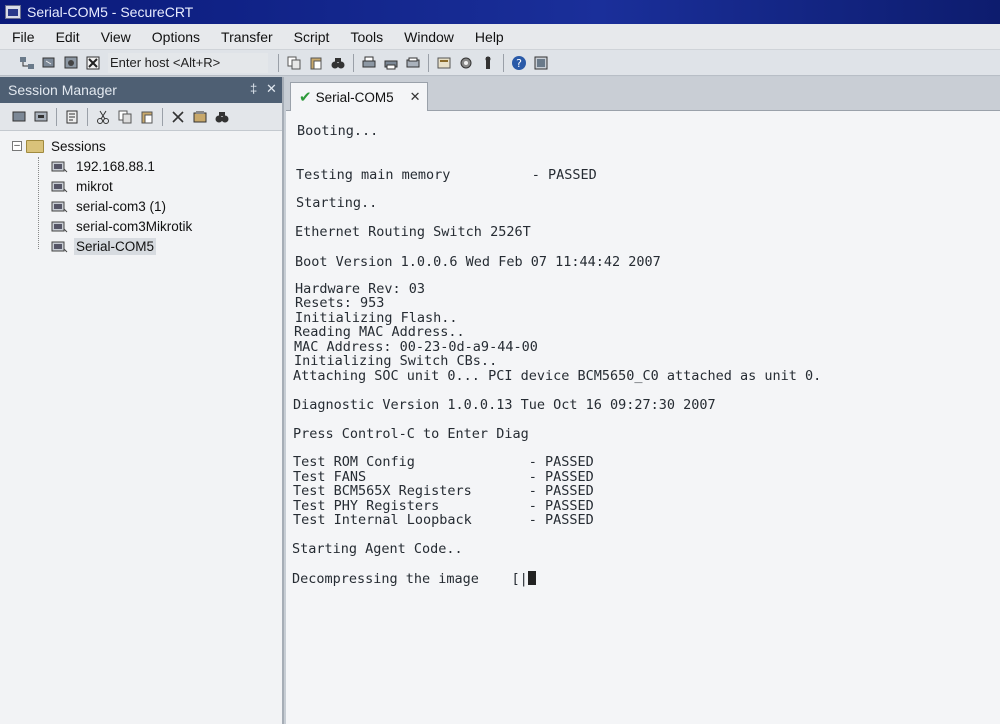  What do you see at coordinates (134, 226) in the screenshot?
I see `session-label: serial-com3Mikrotik` at bounding box center [134, 226].